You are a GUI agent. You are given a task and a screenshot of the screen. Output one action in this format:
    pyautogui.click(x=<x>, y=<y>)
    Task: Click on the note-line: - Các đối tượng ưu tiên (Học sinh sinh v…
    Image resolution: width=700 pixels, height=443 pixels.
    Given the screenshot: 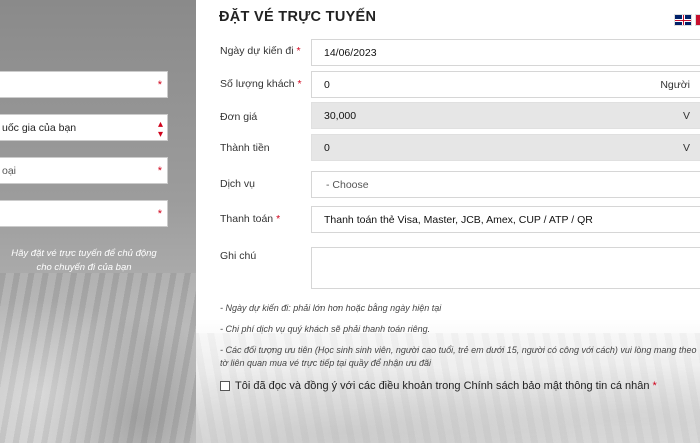 What is the action you would take?
    pyautogui.click(x=458, y=350)
    